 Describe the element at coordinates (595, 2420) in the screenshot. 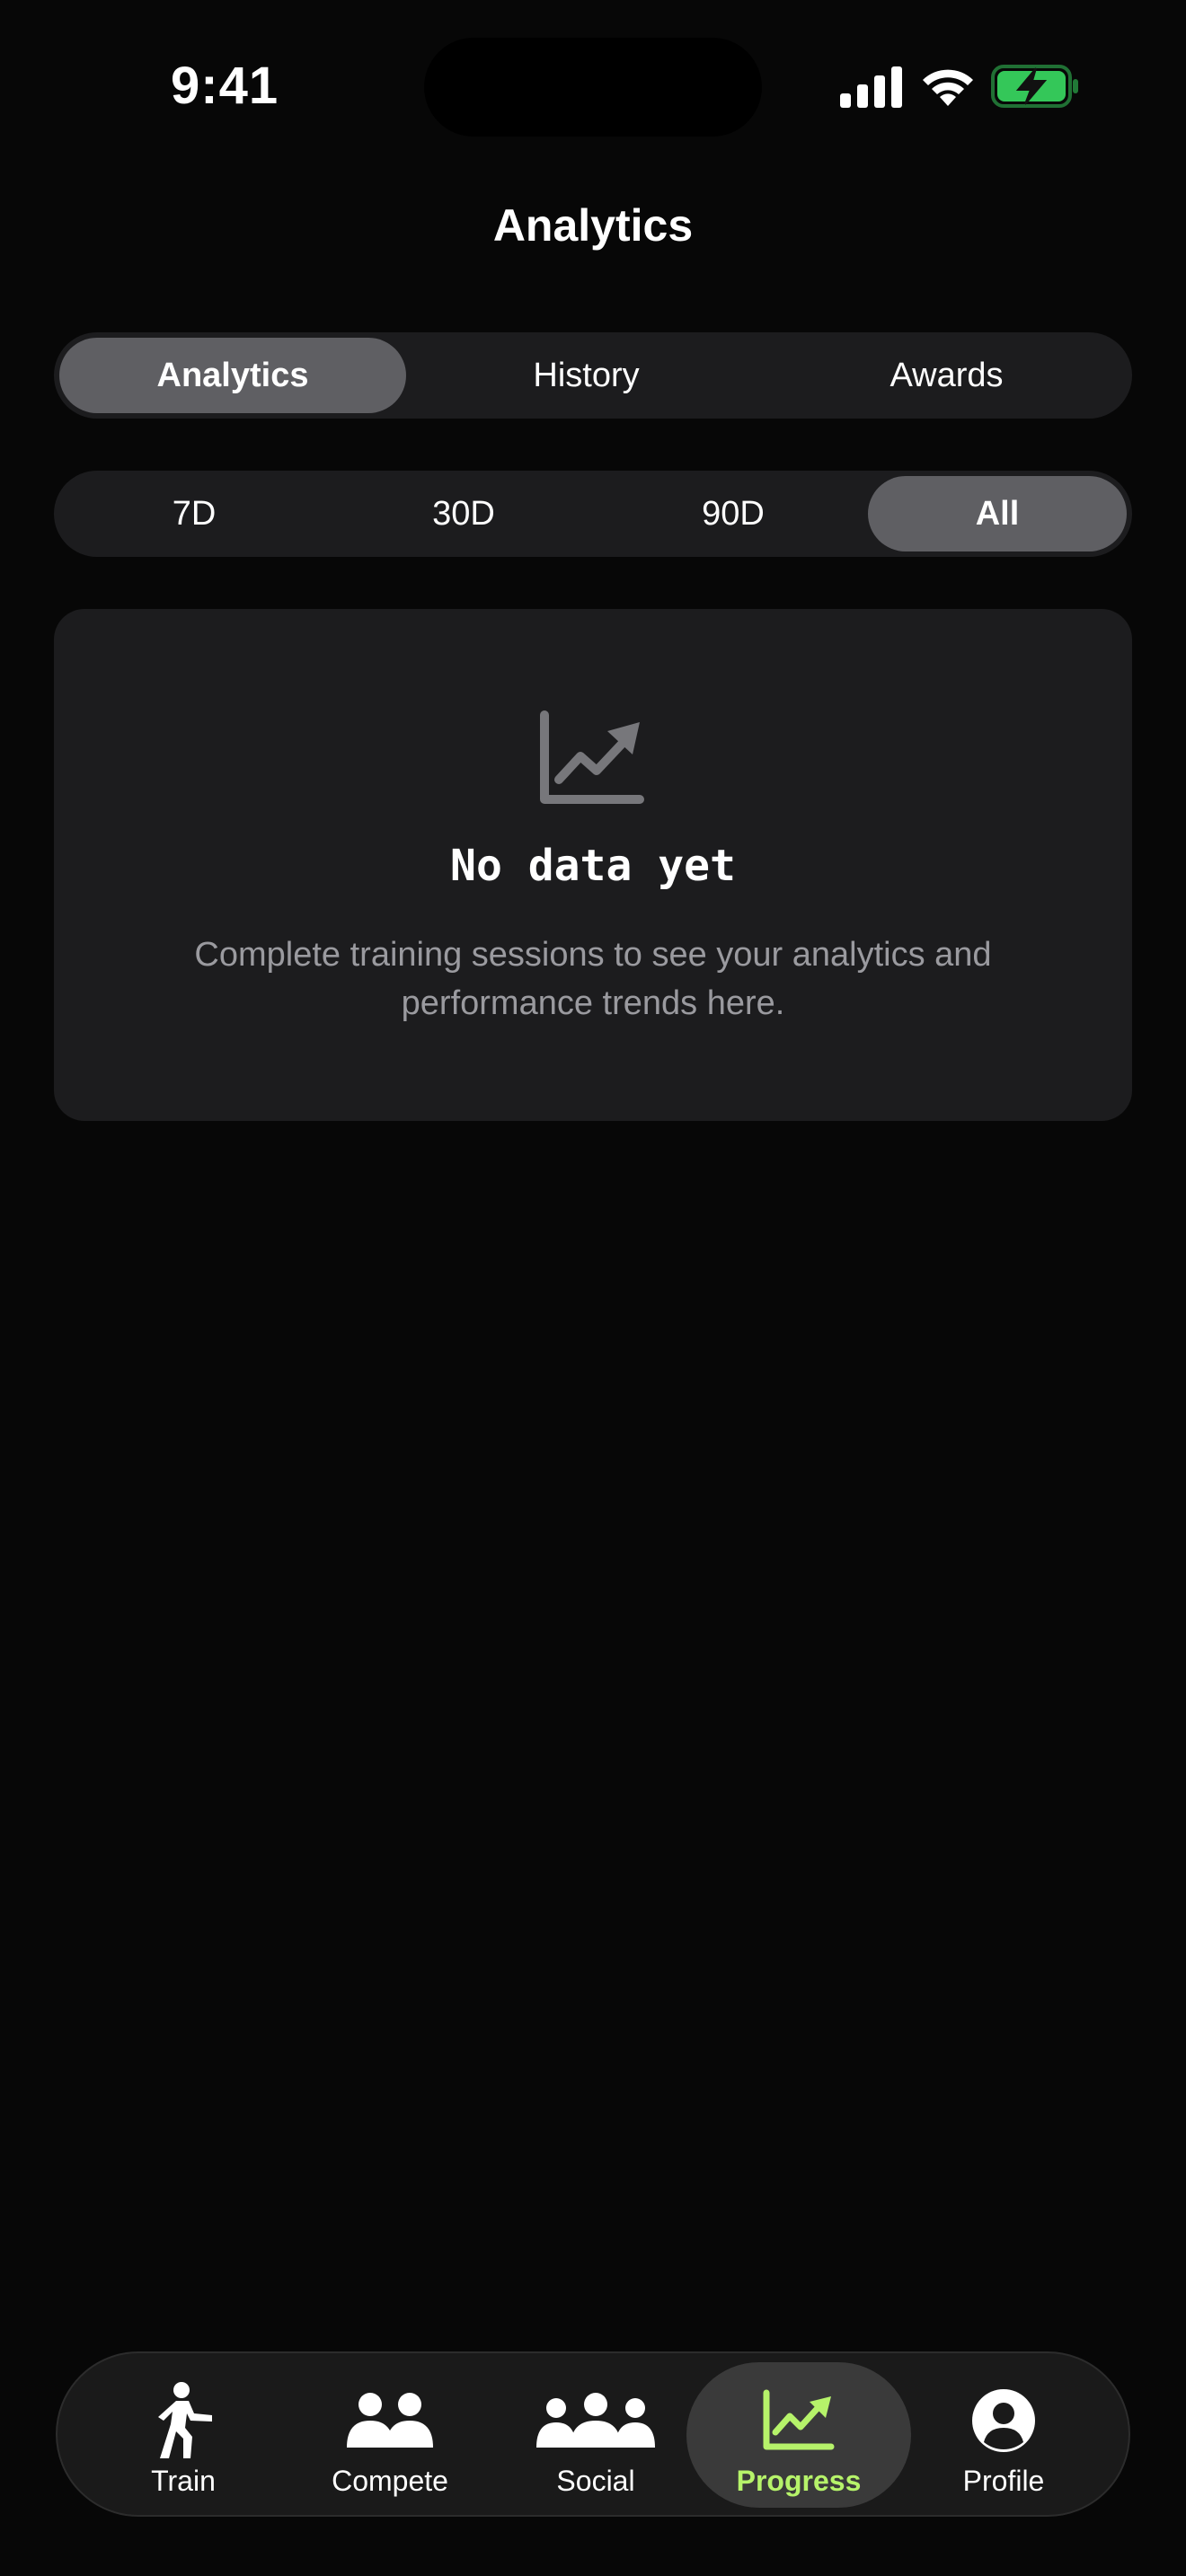

I see `group-icon` at that location.